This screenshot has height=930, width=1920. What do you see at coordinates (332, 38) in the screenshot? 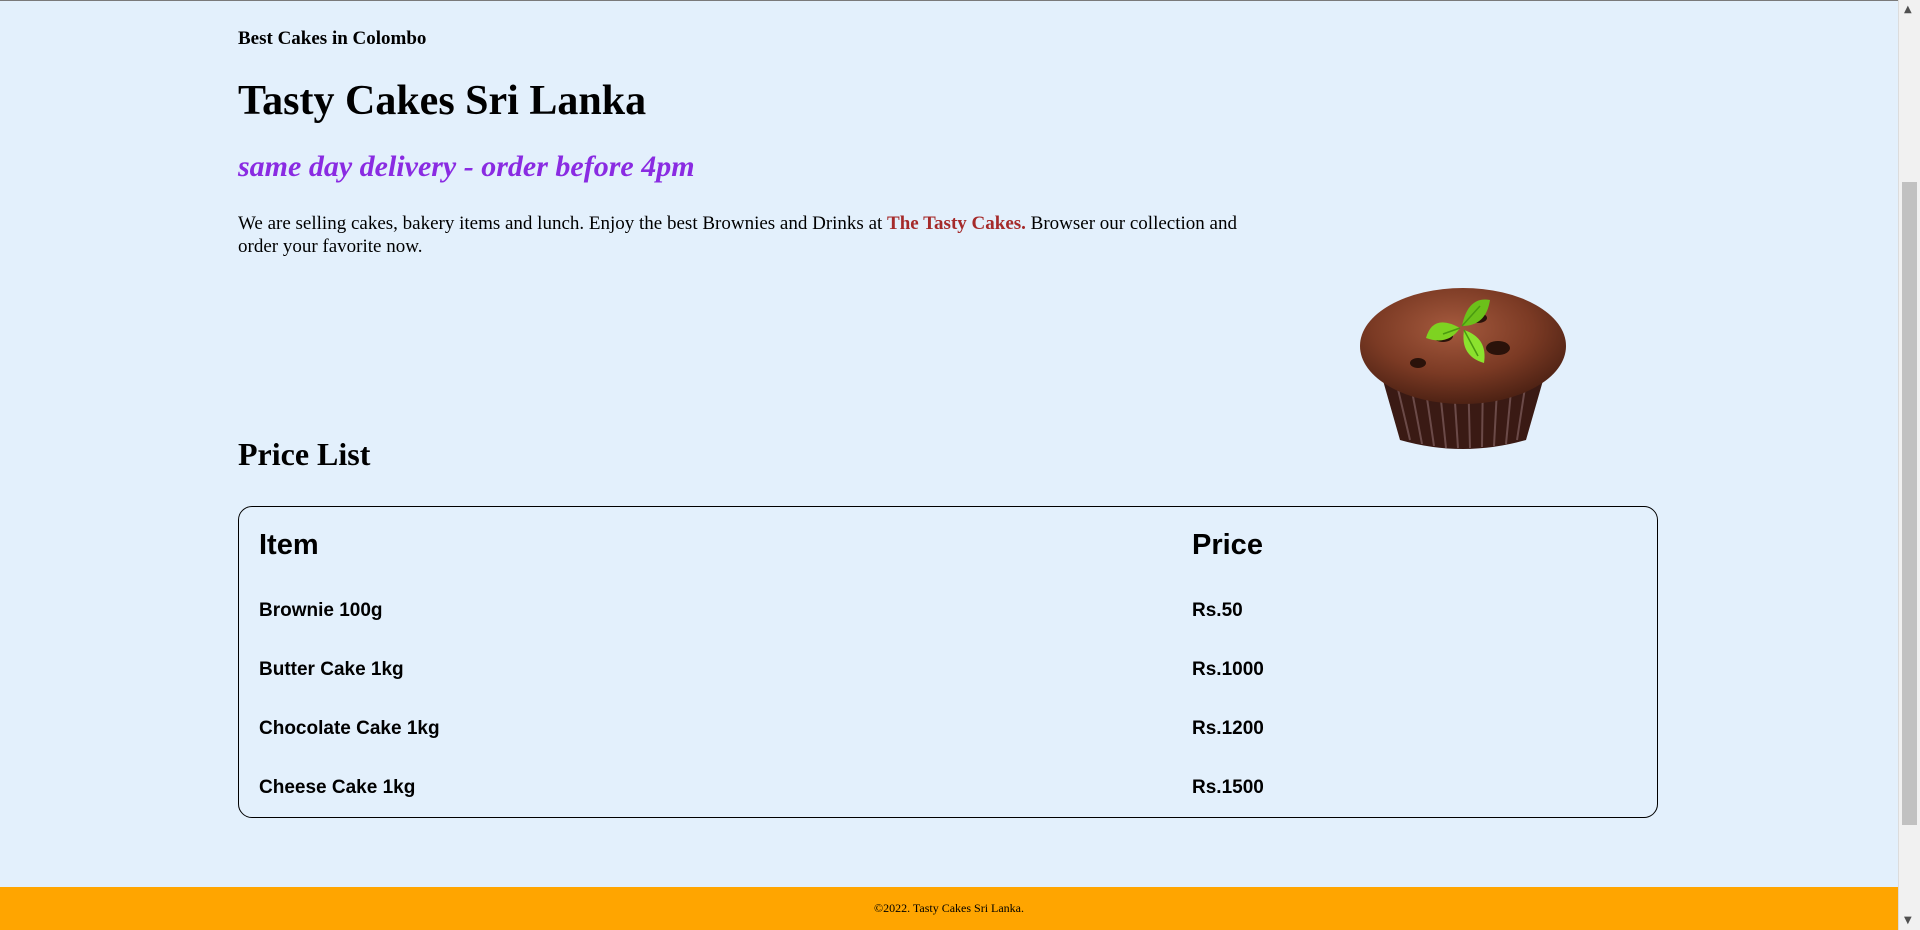
I see `eyebrow-heading: Best Cakes in Colombo` at bounding box center [332, 38].